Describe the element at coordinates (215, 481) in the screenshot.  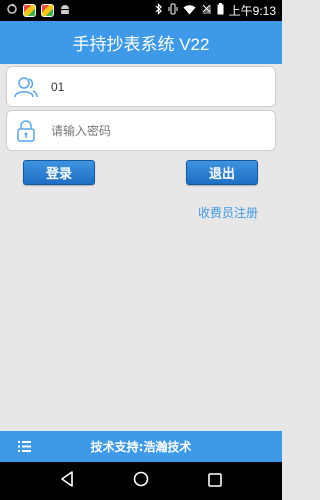
I see `recents-icon` at that location.